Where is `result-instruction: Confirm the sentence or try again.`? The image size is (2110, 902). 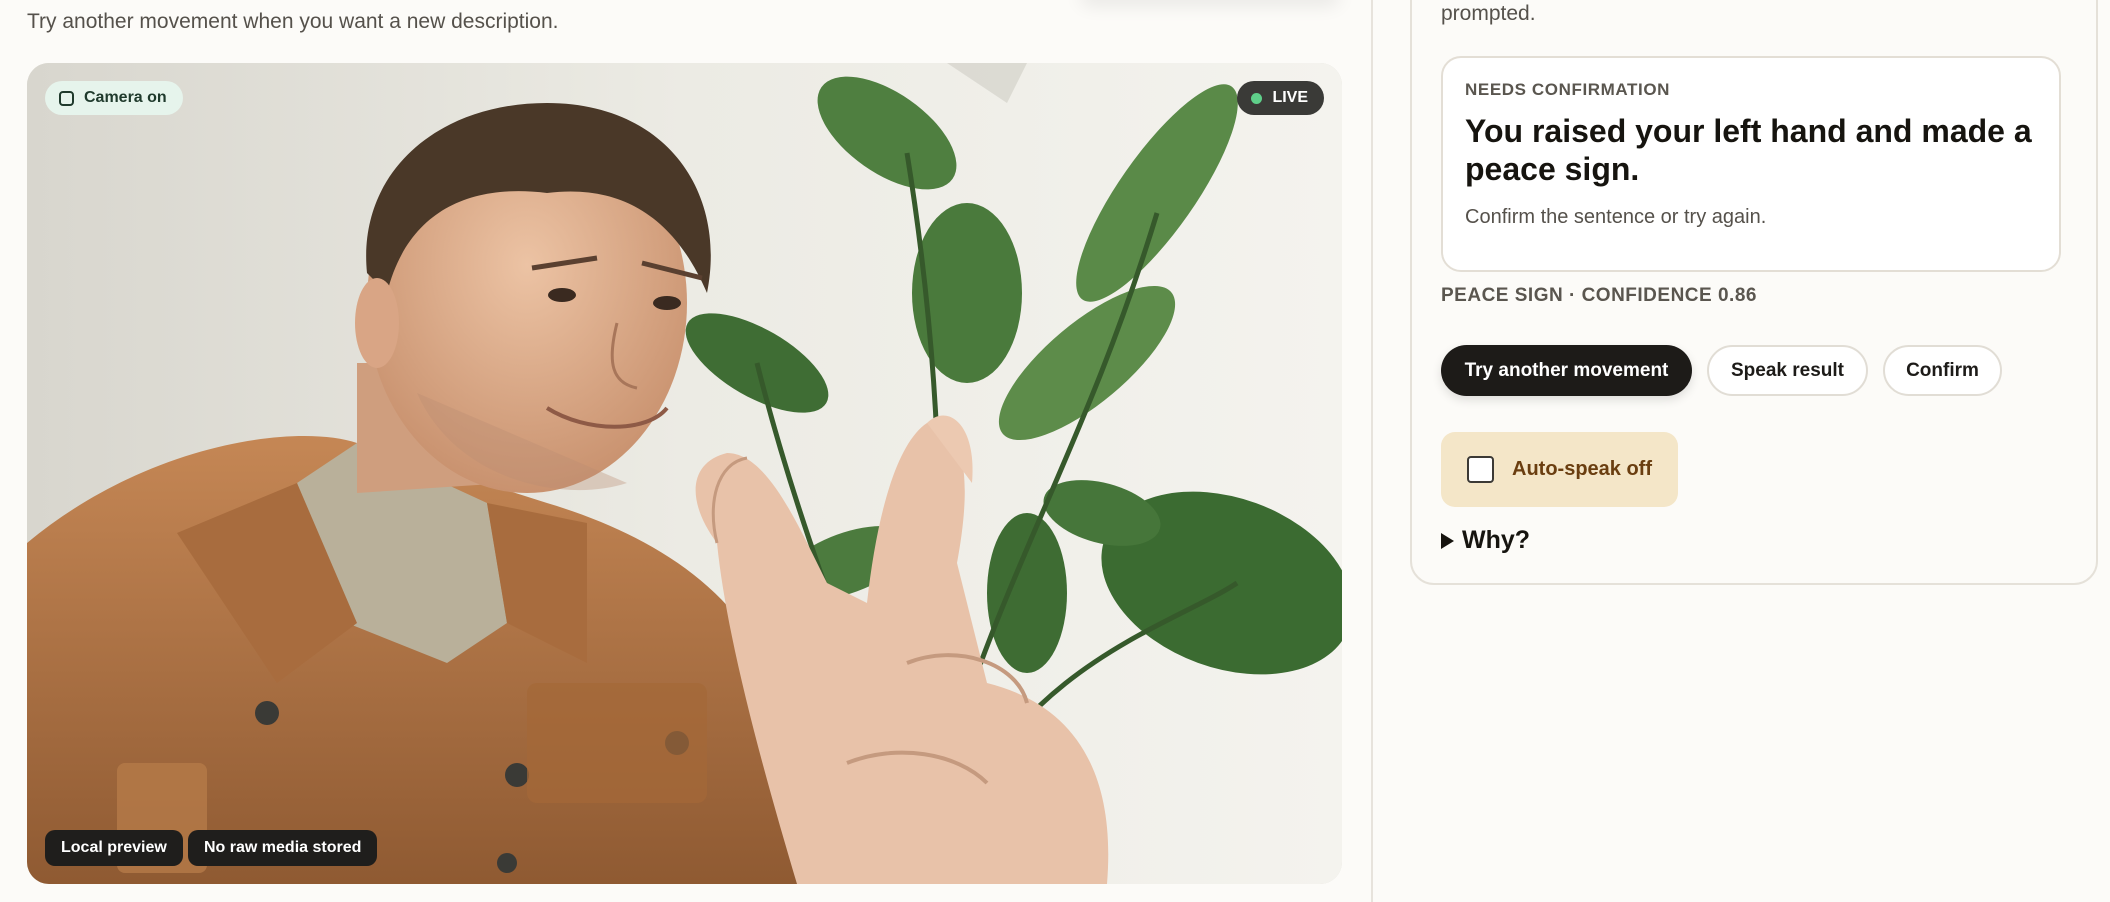
result-instruction: Confirm the sentence or try again. is located at coordinates (1616, 217).